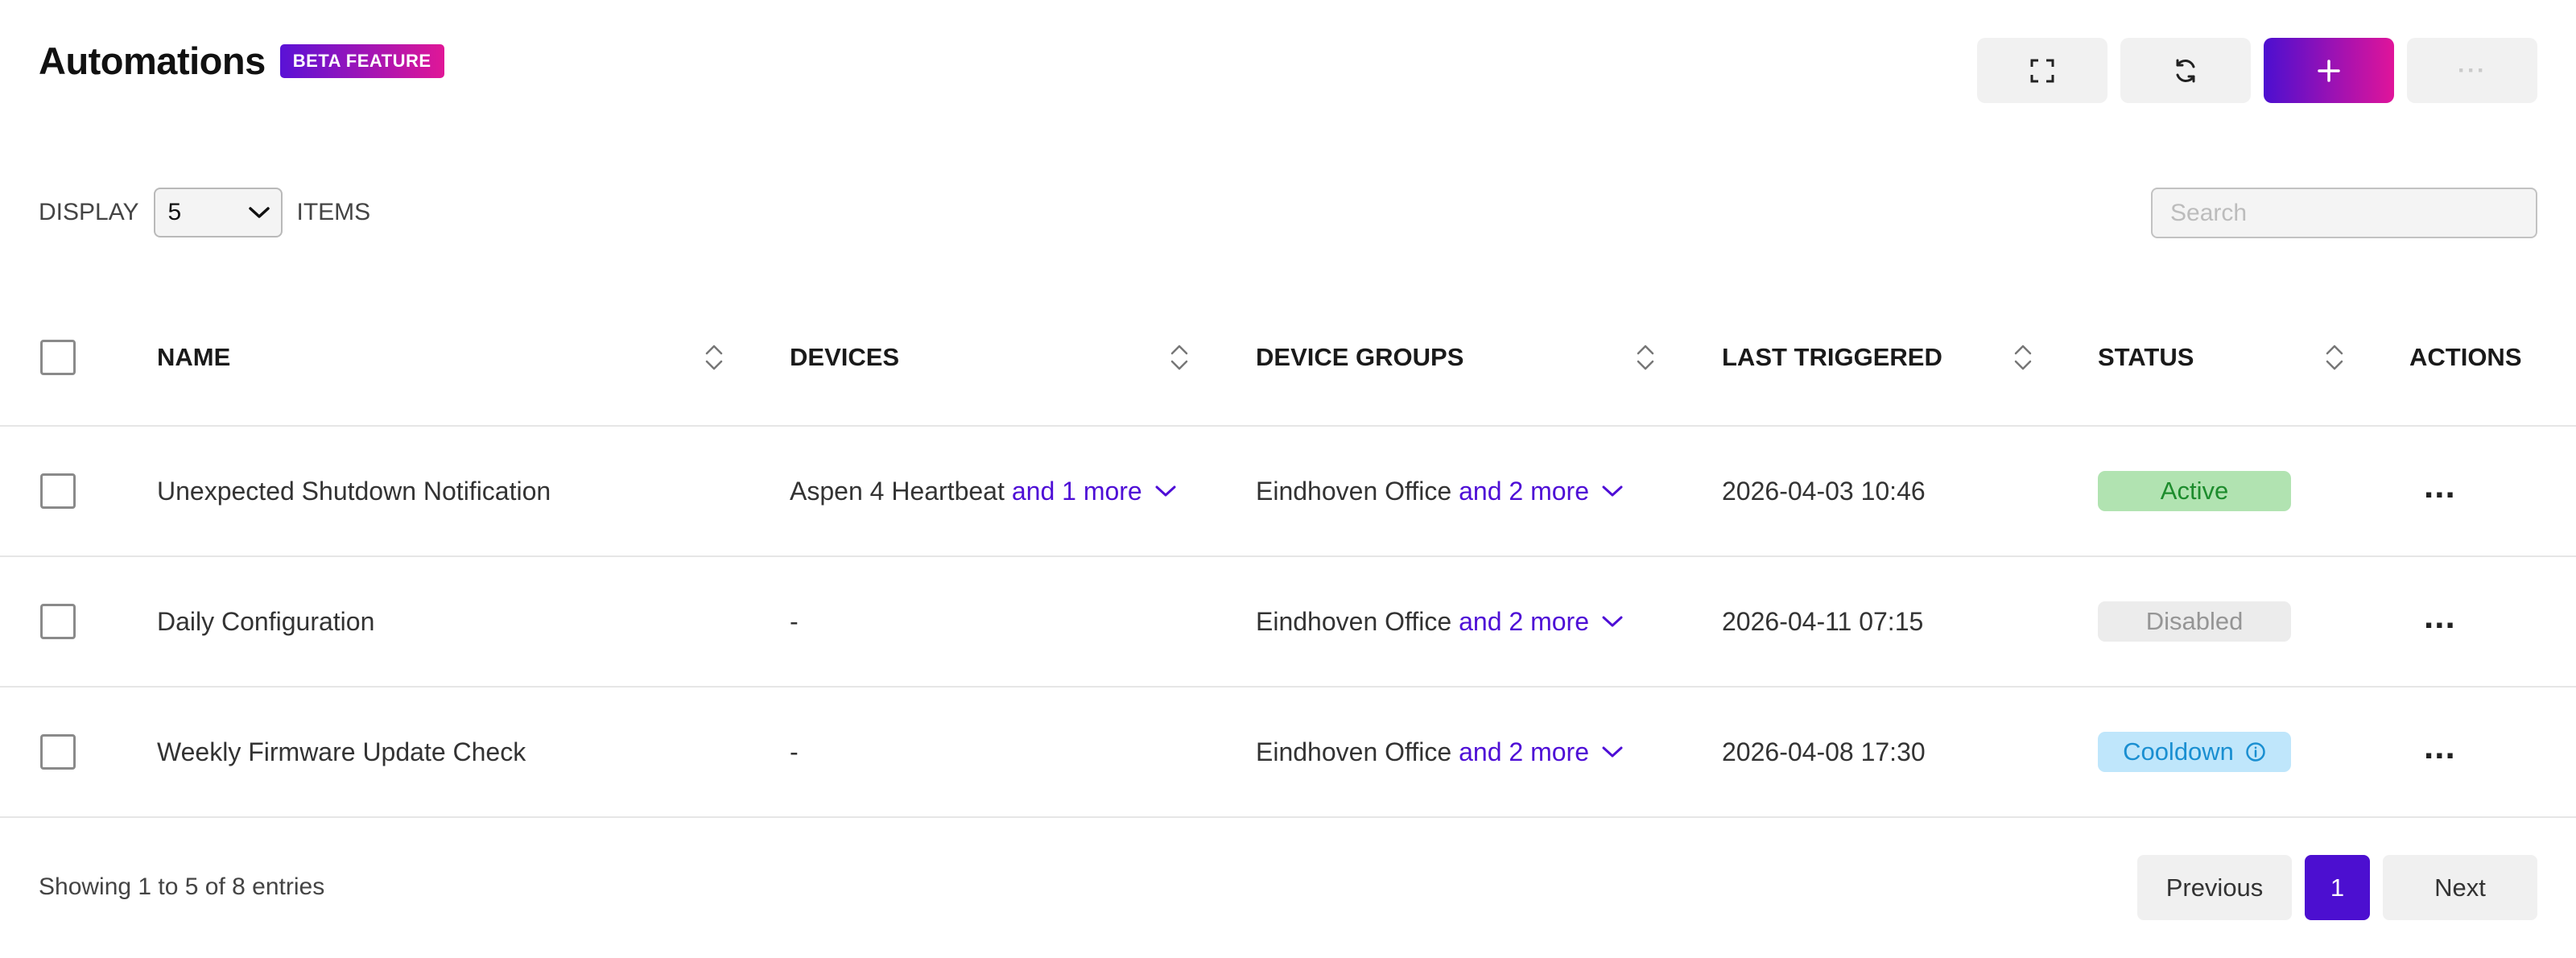 The height and width of the screenshot is (958, 2576). Describe the element at coordinates (2178, 751) in the screenshot. I see `status-label: Cooldown` at that location.